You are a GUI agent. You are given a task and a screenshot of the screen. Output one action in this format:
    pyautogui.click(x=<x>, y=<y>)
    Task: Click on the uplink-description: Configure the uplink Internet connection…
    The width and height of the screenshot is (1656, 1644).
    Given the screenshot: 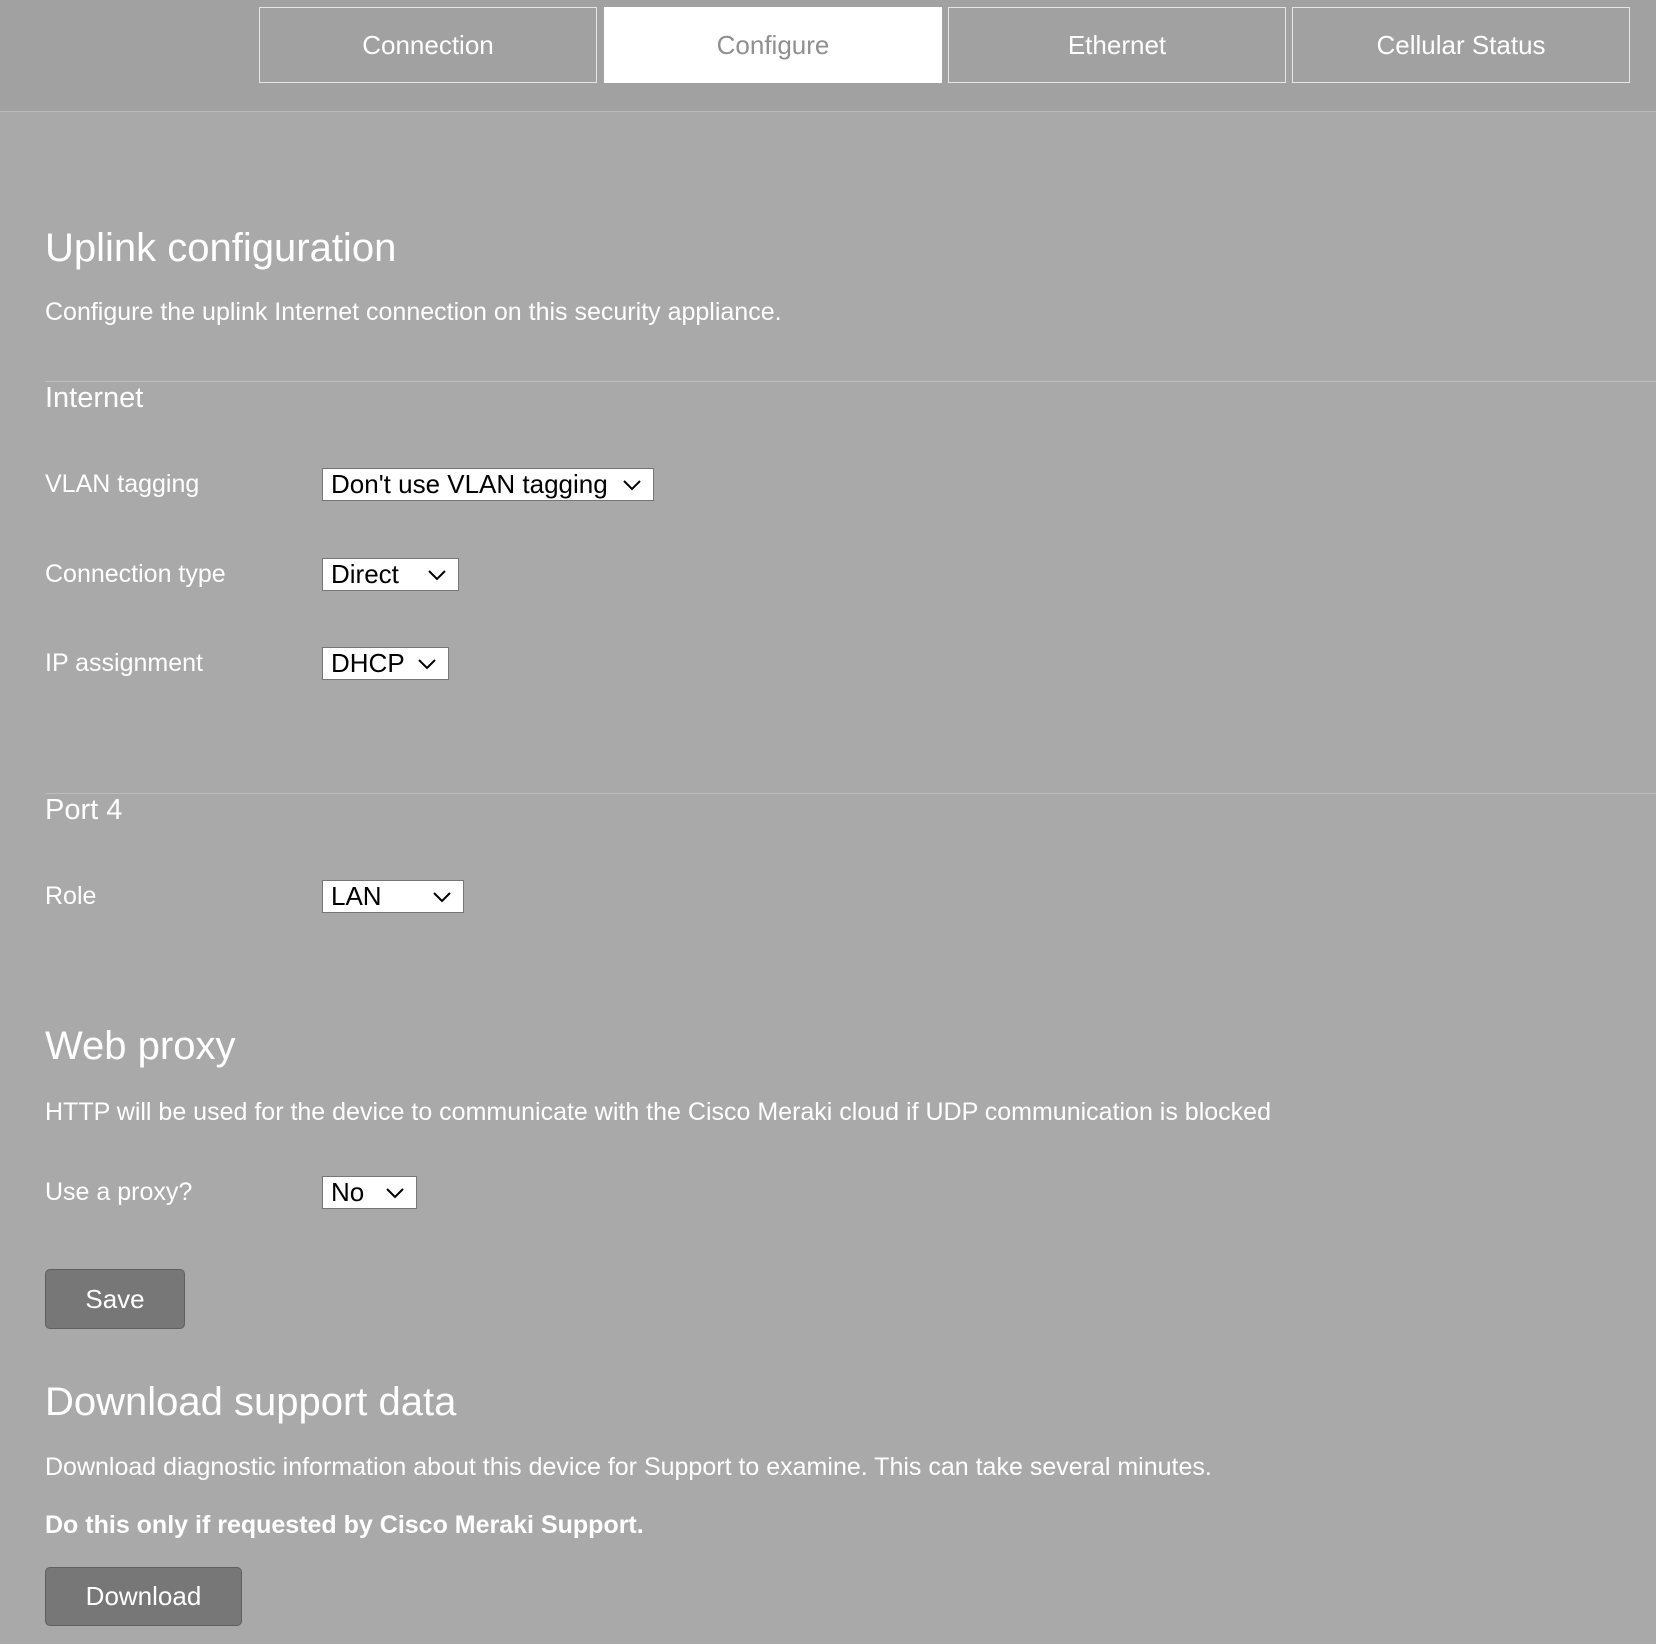 What is the action you would take?
    pyautogui.click(x=413, y=312)
    